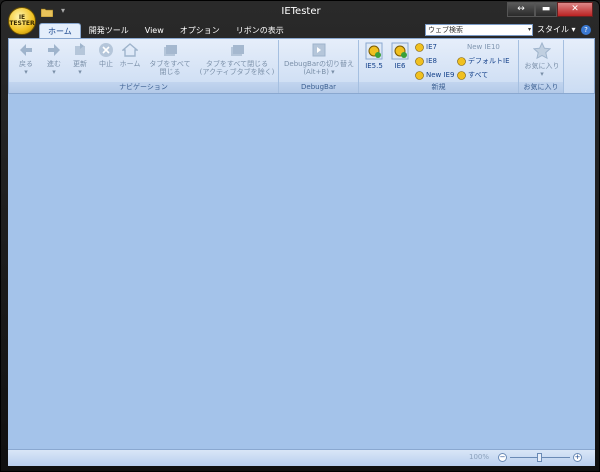  I want to click on default-ie-label: デフォルトIE, so click(489, 61).